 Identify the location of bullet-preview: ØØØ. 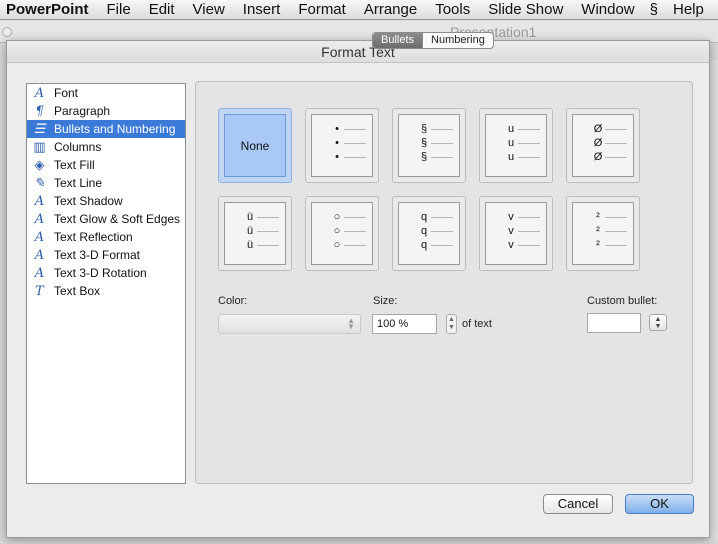
(603, 145).